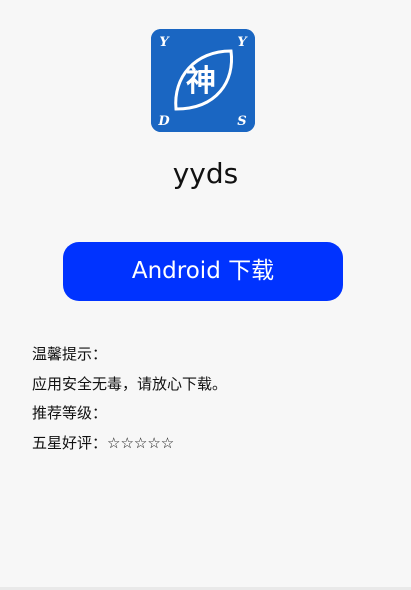 The width and height of the screenshot is (411, 590). Describe the element at coordinates (130, 383) in the screenshot. I see `safety-text: 应用安全无毒，请放心下载。` at that location.